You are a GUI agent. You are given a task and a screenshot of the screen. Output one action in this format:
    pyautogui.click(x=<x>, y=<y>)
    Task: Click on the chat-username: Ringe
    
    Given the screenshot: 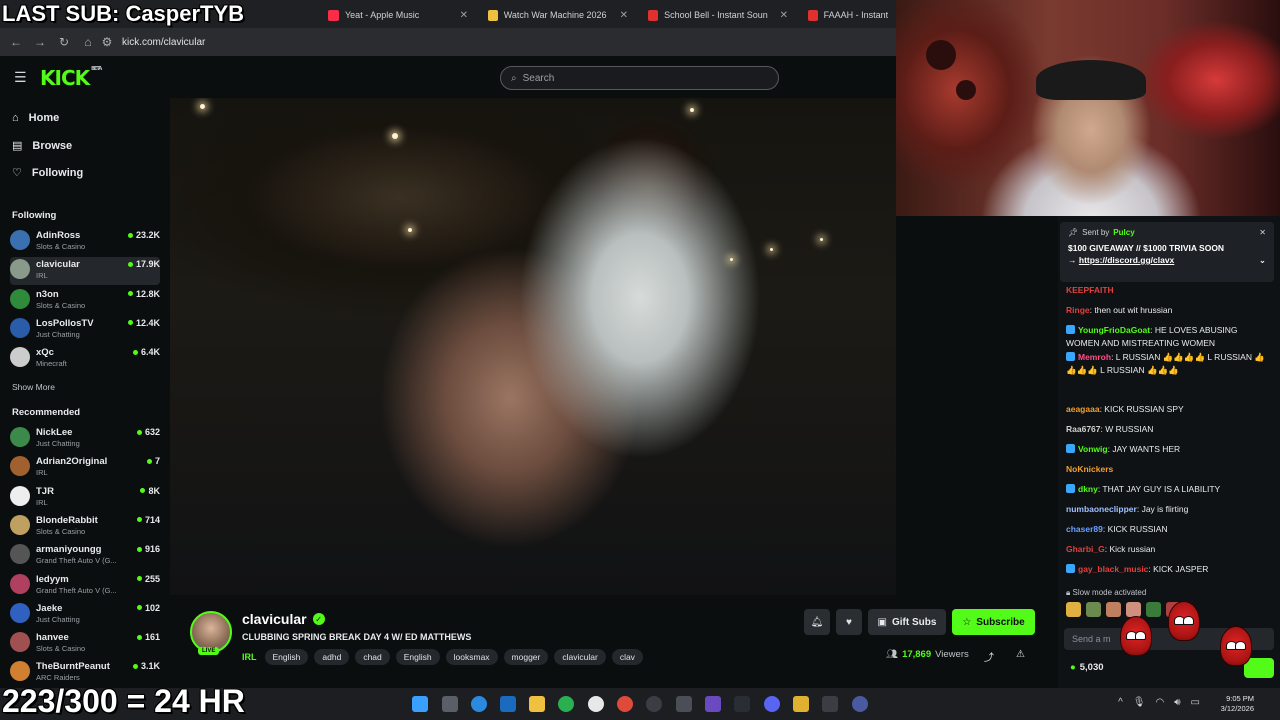 What is the action you would take?
    pyautogui.click(x=1078, y=310)
    